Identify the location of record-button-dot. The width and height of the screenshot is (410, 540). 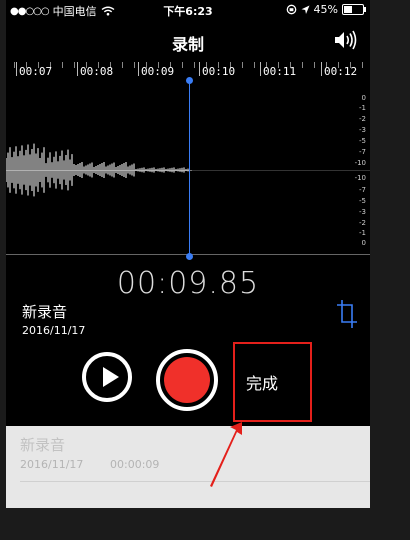
(187, 380).